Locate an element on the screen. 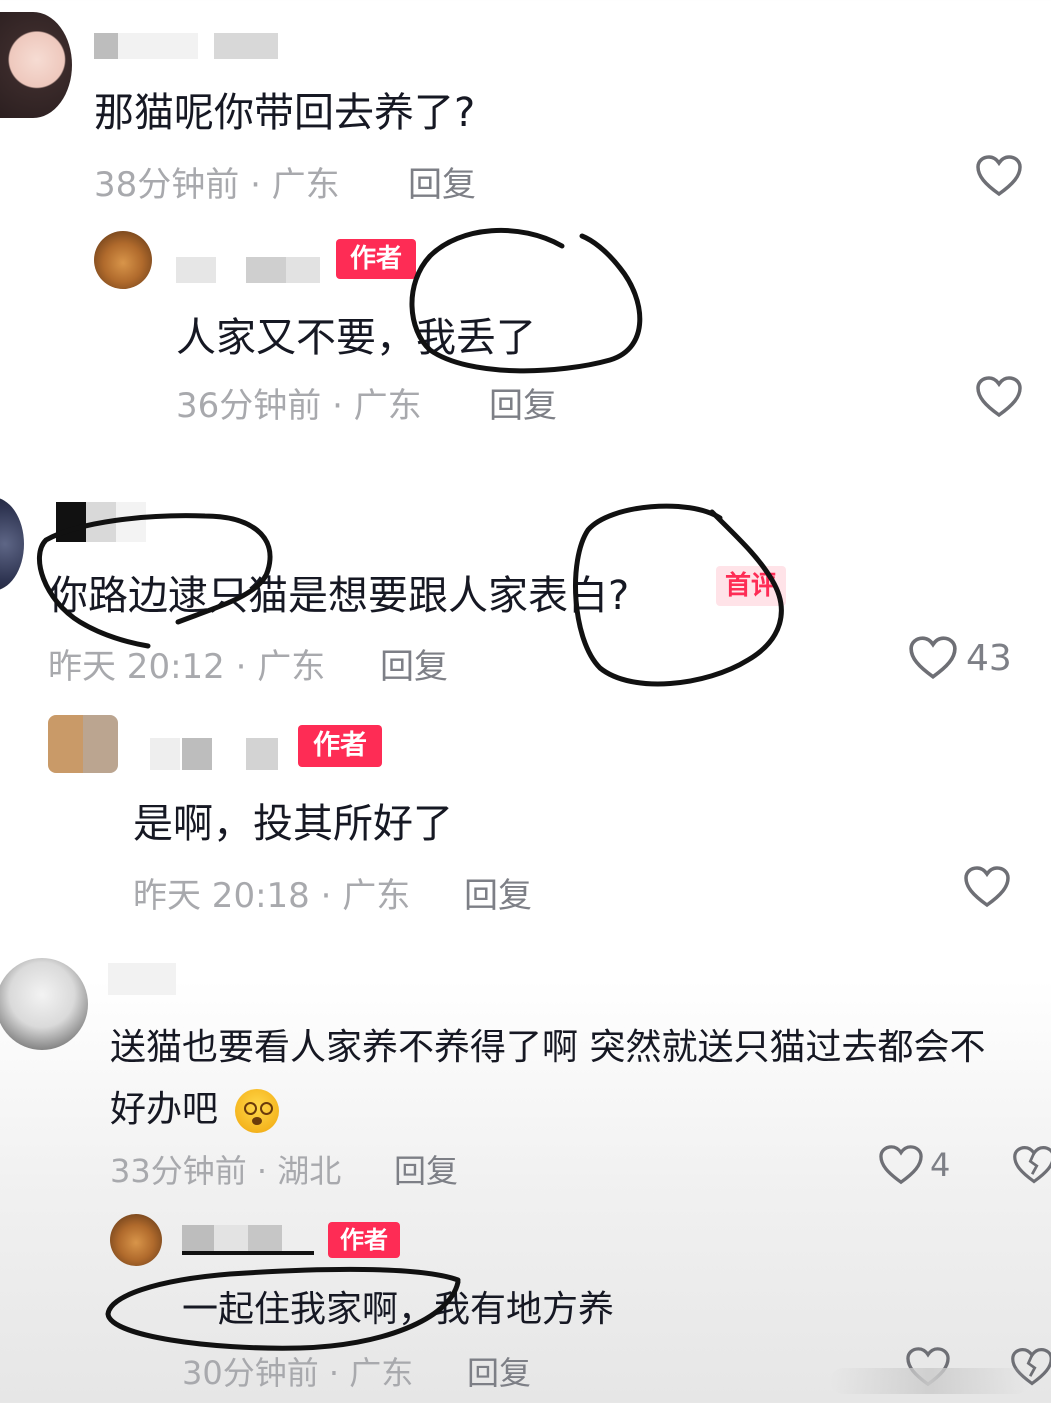  comment-text: 好办吧 is located at coordinates (195, 1106).